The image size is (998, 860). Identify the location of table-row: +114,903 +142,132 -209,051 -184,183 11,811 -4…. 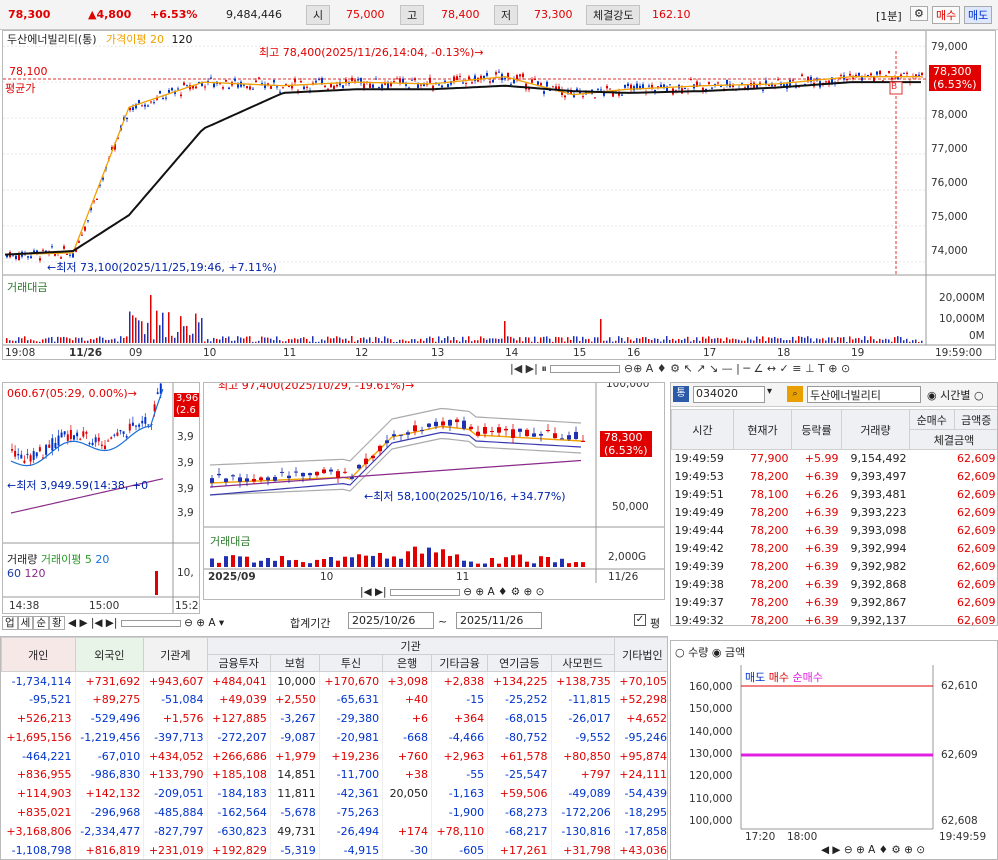
(334, 794).